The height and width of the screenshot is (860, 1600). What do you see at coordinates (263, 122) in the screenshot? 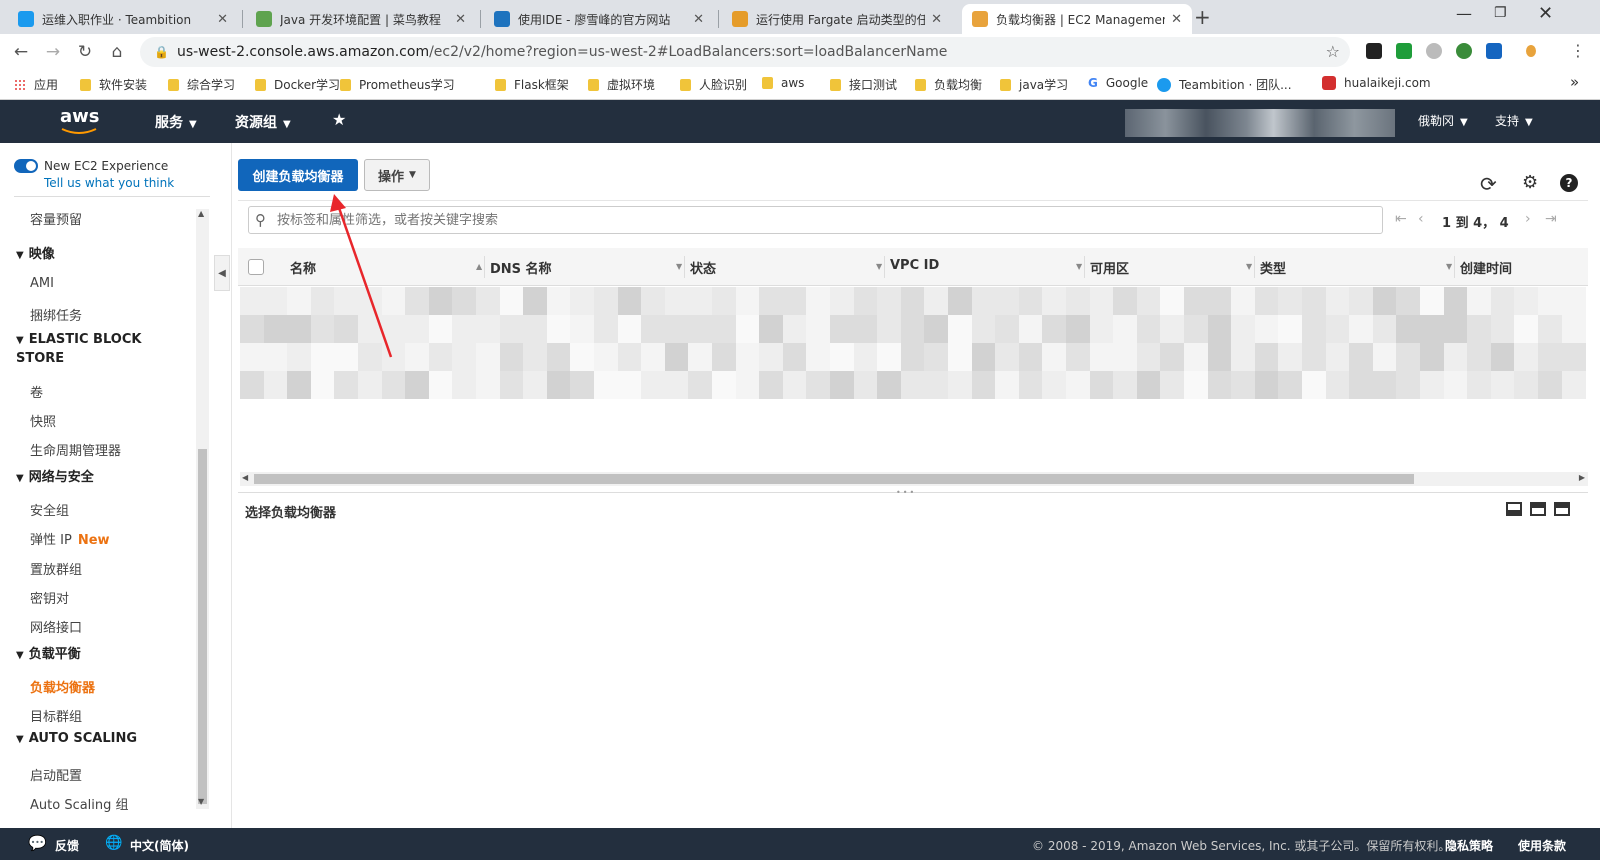
I see `resource-groups-menu: 资源组 ▼` at bounding box center [263, 122].